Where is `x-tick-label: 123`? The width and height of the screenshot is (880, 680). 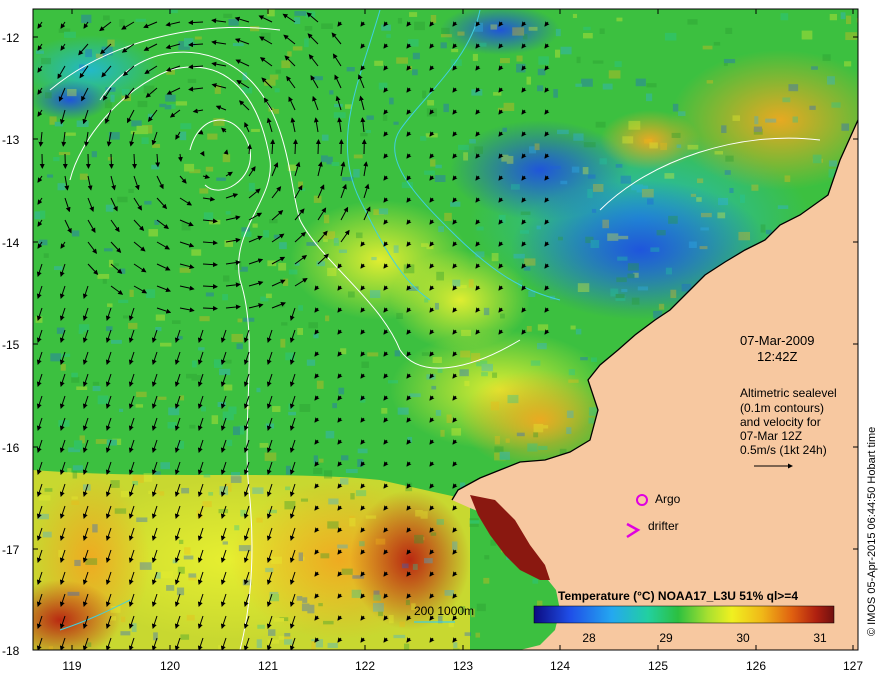
x-tick-label: 123 is located at coordinates (463, 666).